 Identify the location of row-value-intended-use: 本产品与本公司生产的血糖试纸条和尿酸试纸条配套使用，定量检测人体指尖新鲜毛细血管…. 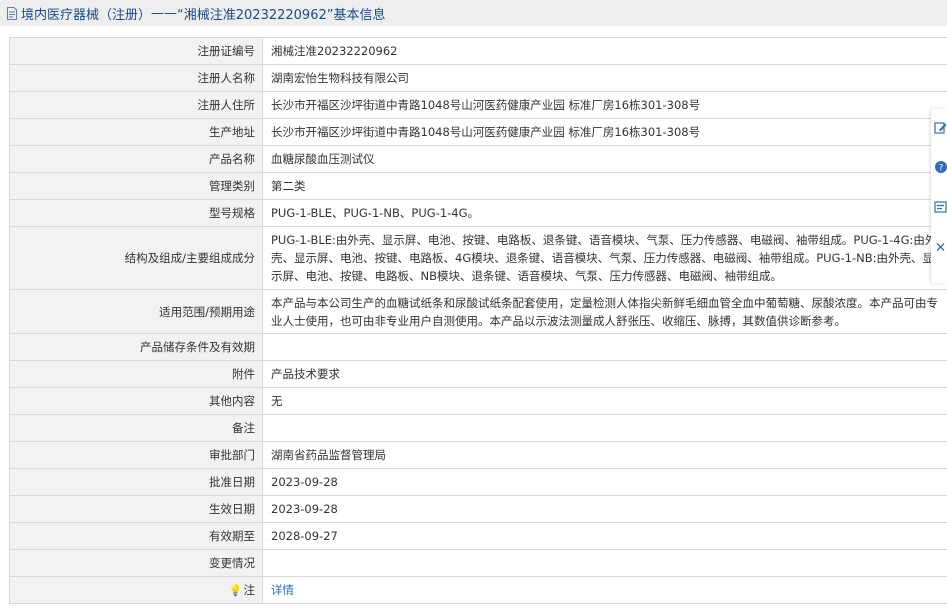
(604, 311).